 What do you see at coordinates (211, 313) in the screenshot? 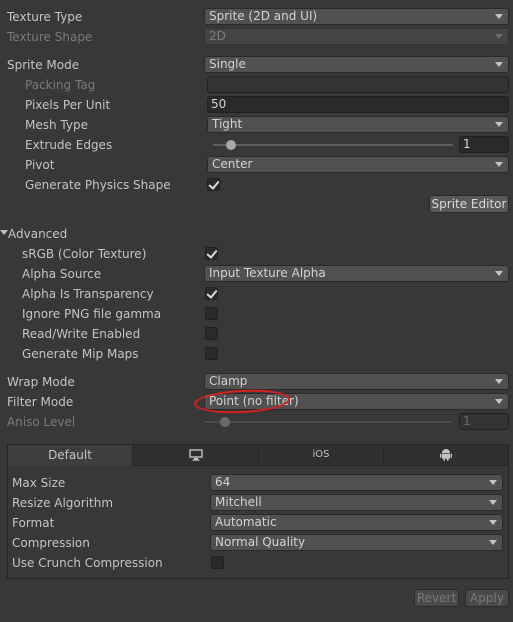
I see `ignore-png-gamma-checkbox` at bounding box center [211, 313].